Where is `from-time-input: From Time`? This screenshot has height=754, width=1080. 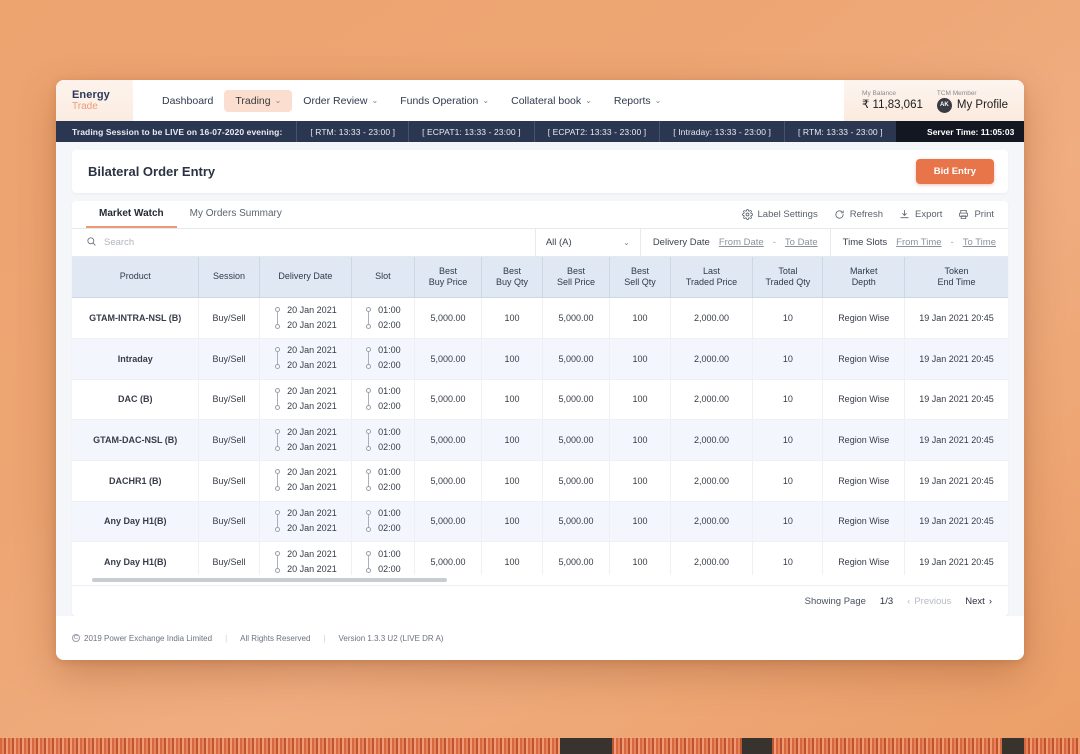 from-time-input: From Time is located at coordinates (918, 242).